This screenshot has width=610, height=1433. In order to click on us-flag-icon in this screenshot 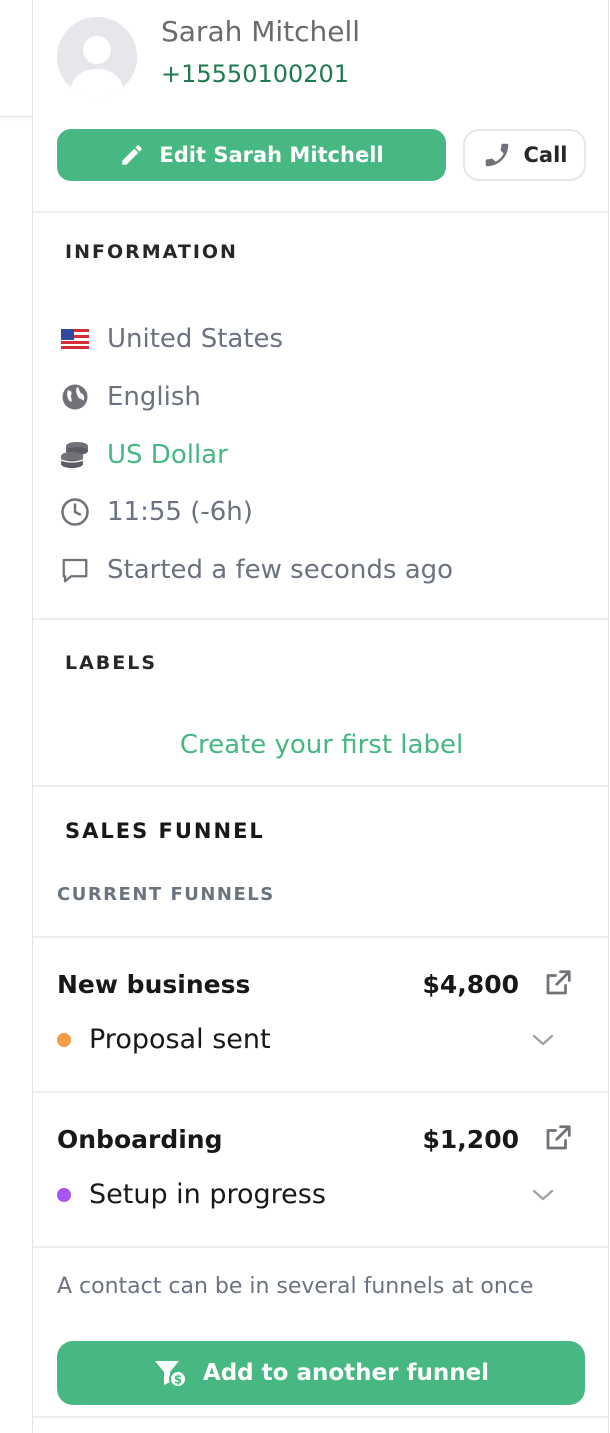, I will do `click(75, 339)`.